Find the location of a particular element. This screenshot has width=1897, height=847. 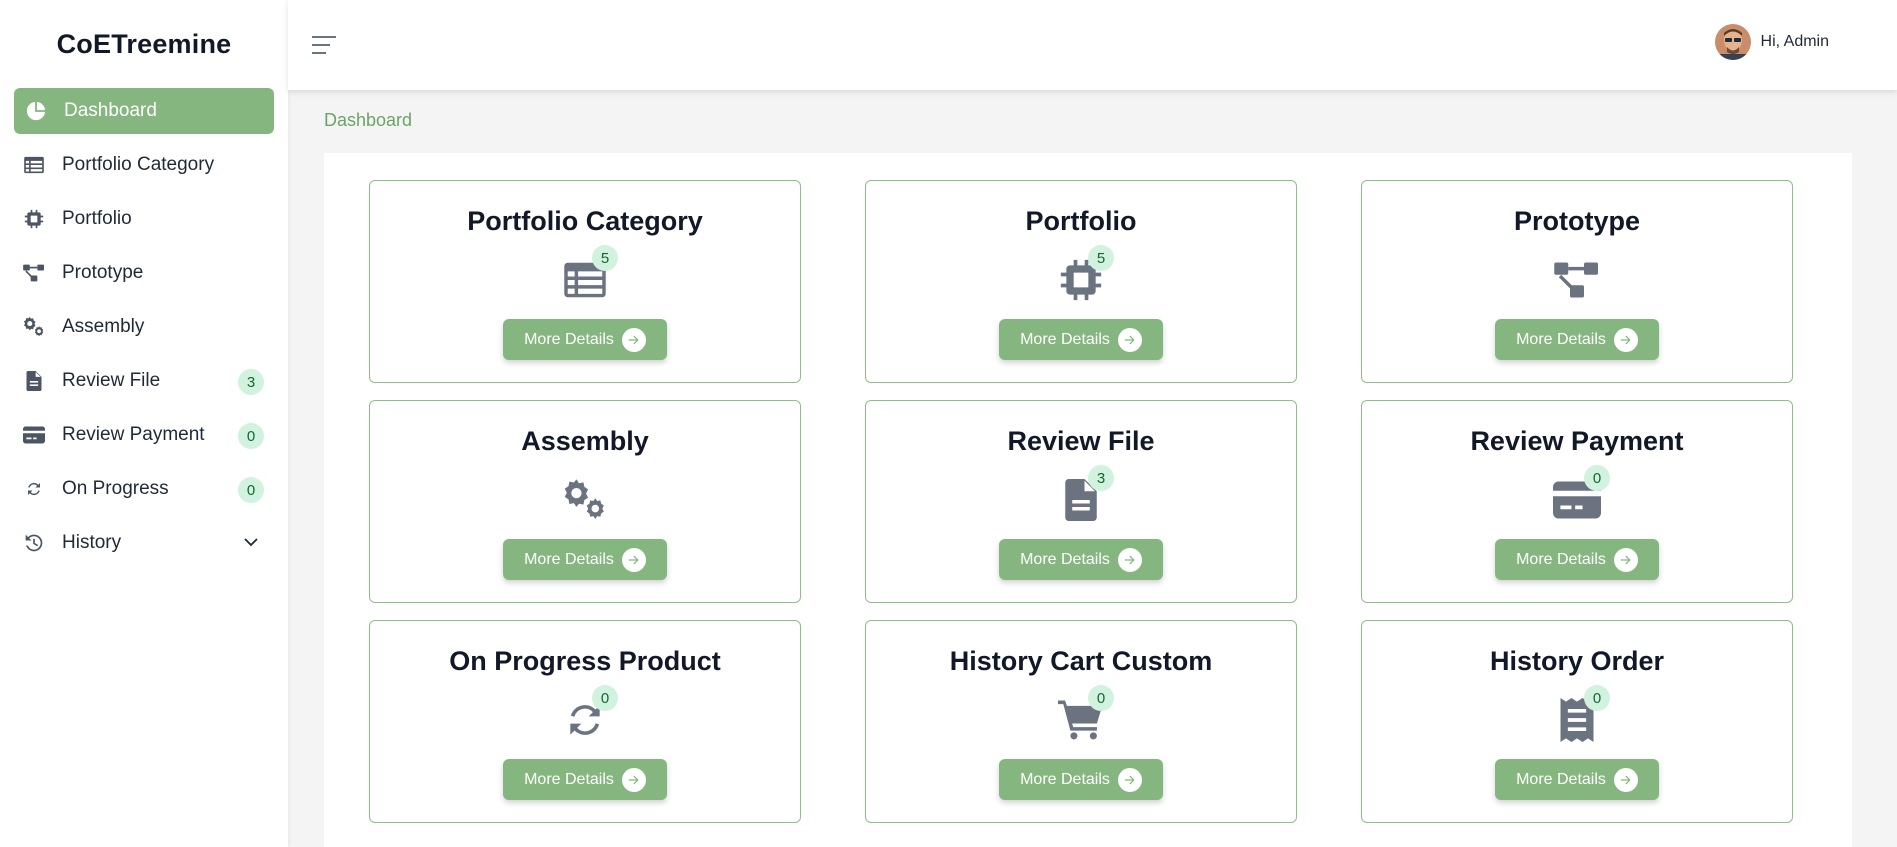

card-title: Portfolio is located at coordinates (1081, 221).